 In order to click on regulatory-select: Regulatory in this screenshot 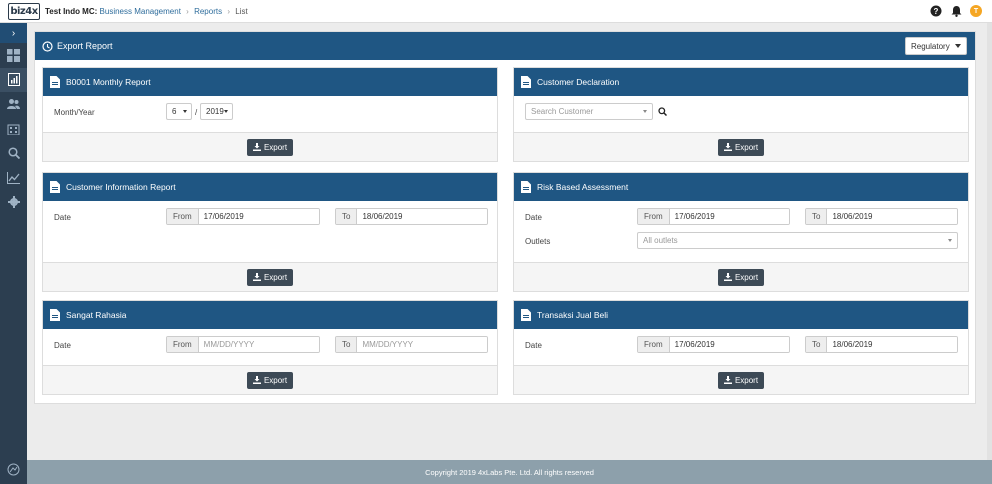, I will do `click(936, 46)`.